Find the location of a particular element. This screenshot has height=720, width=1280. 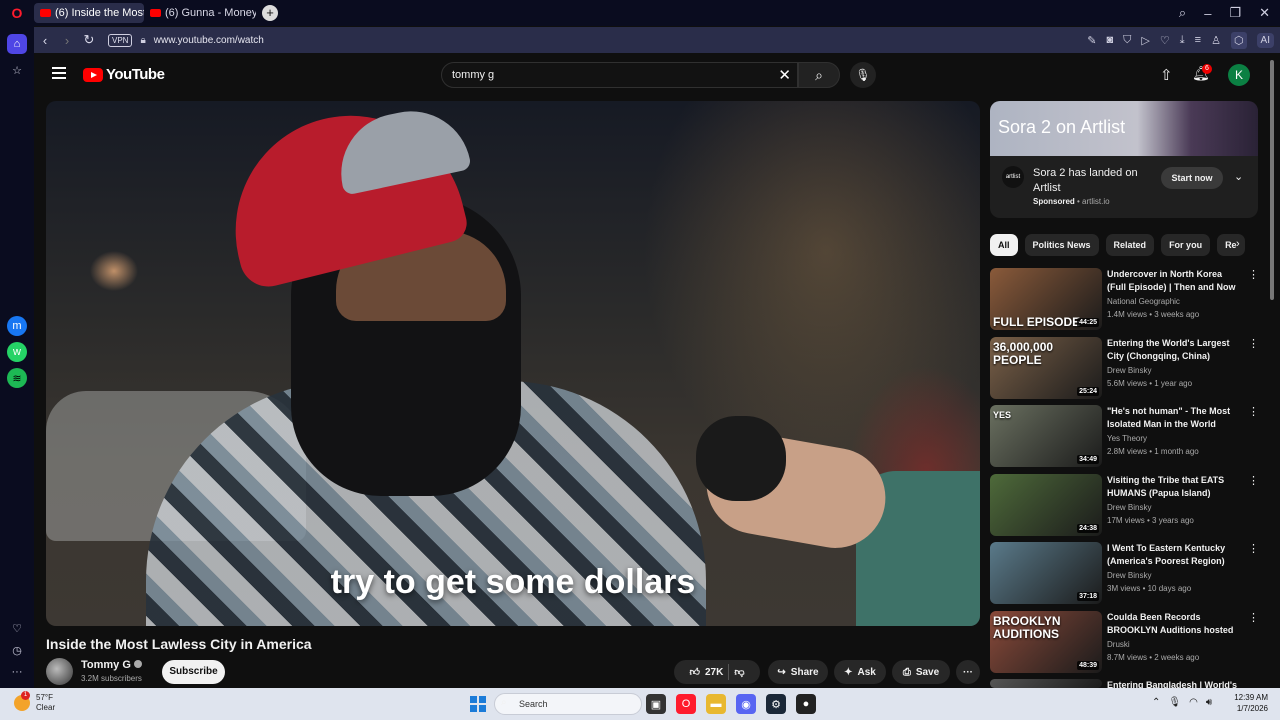

sponsored-ad-card: Sora 2 on Artlist is located at coordinates (1124, 159).